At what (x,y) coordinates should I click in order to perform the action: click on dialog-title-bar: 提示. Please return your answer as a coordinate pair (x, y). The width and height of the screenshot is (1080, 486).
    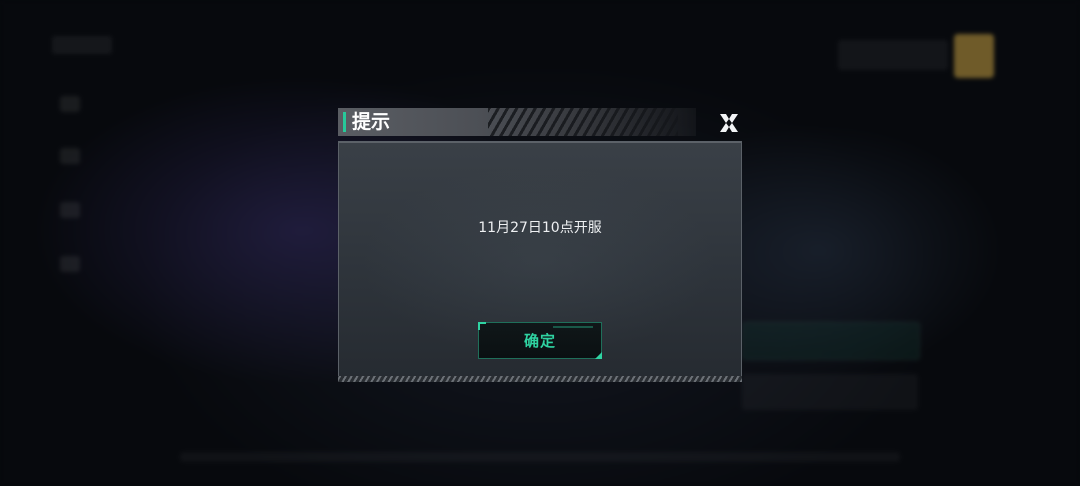
    Looking at the image, I should click on (517, 122).